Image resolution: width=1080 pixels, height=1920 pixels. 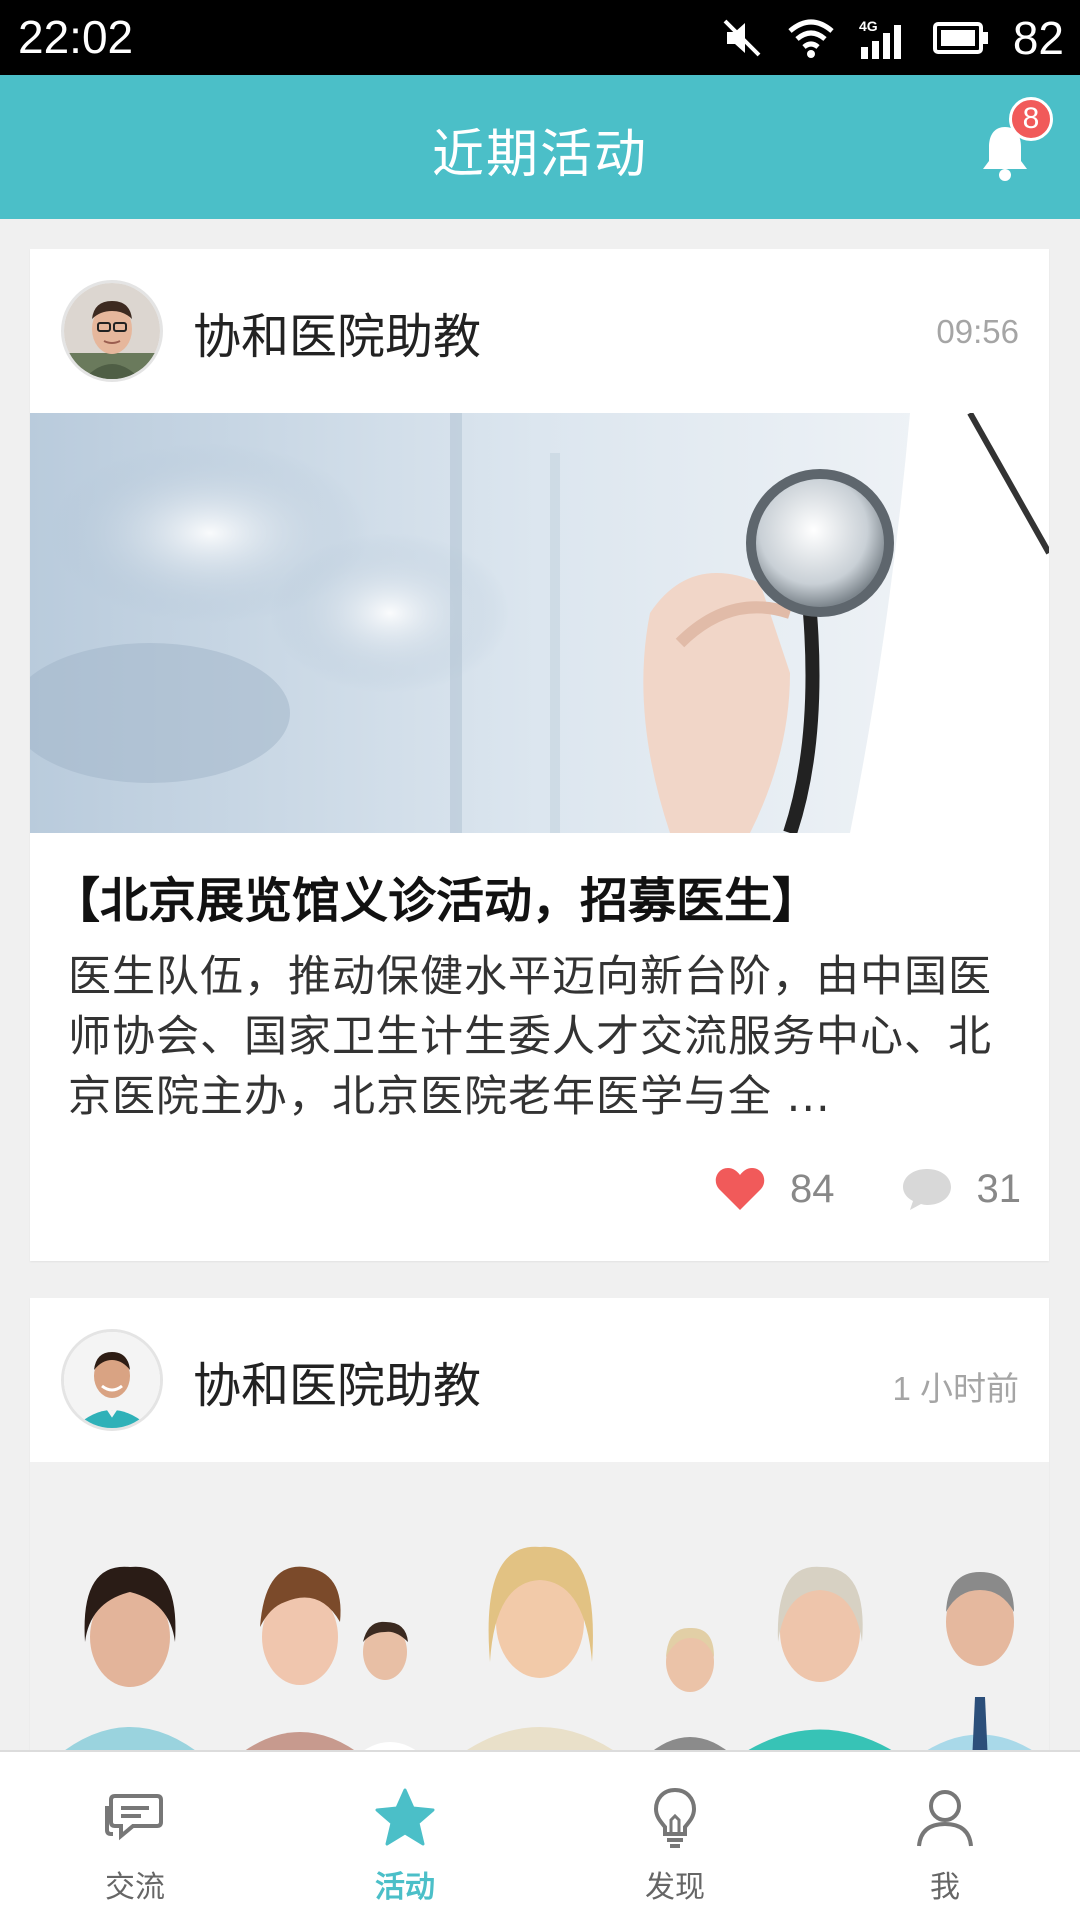 What do you see at coordinates (135, 1887) in the screenshot?
I see `nav-label: 交流` at bounding box center [135, 1887].